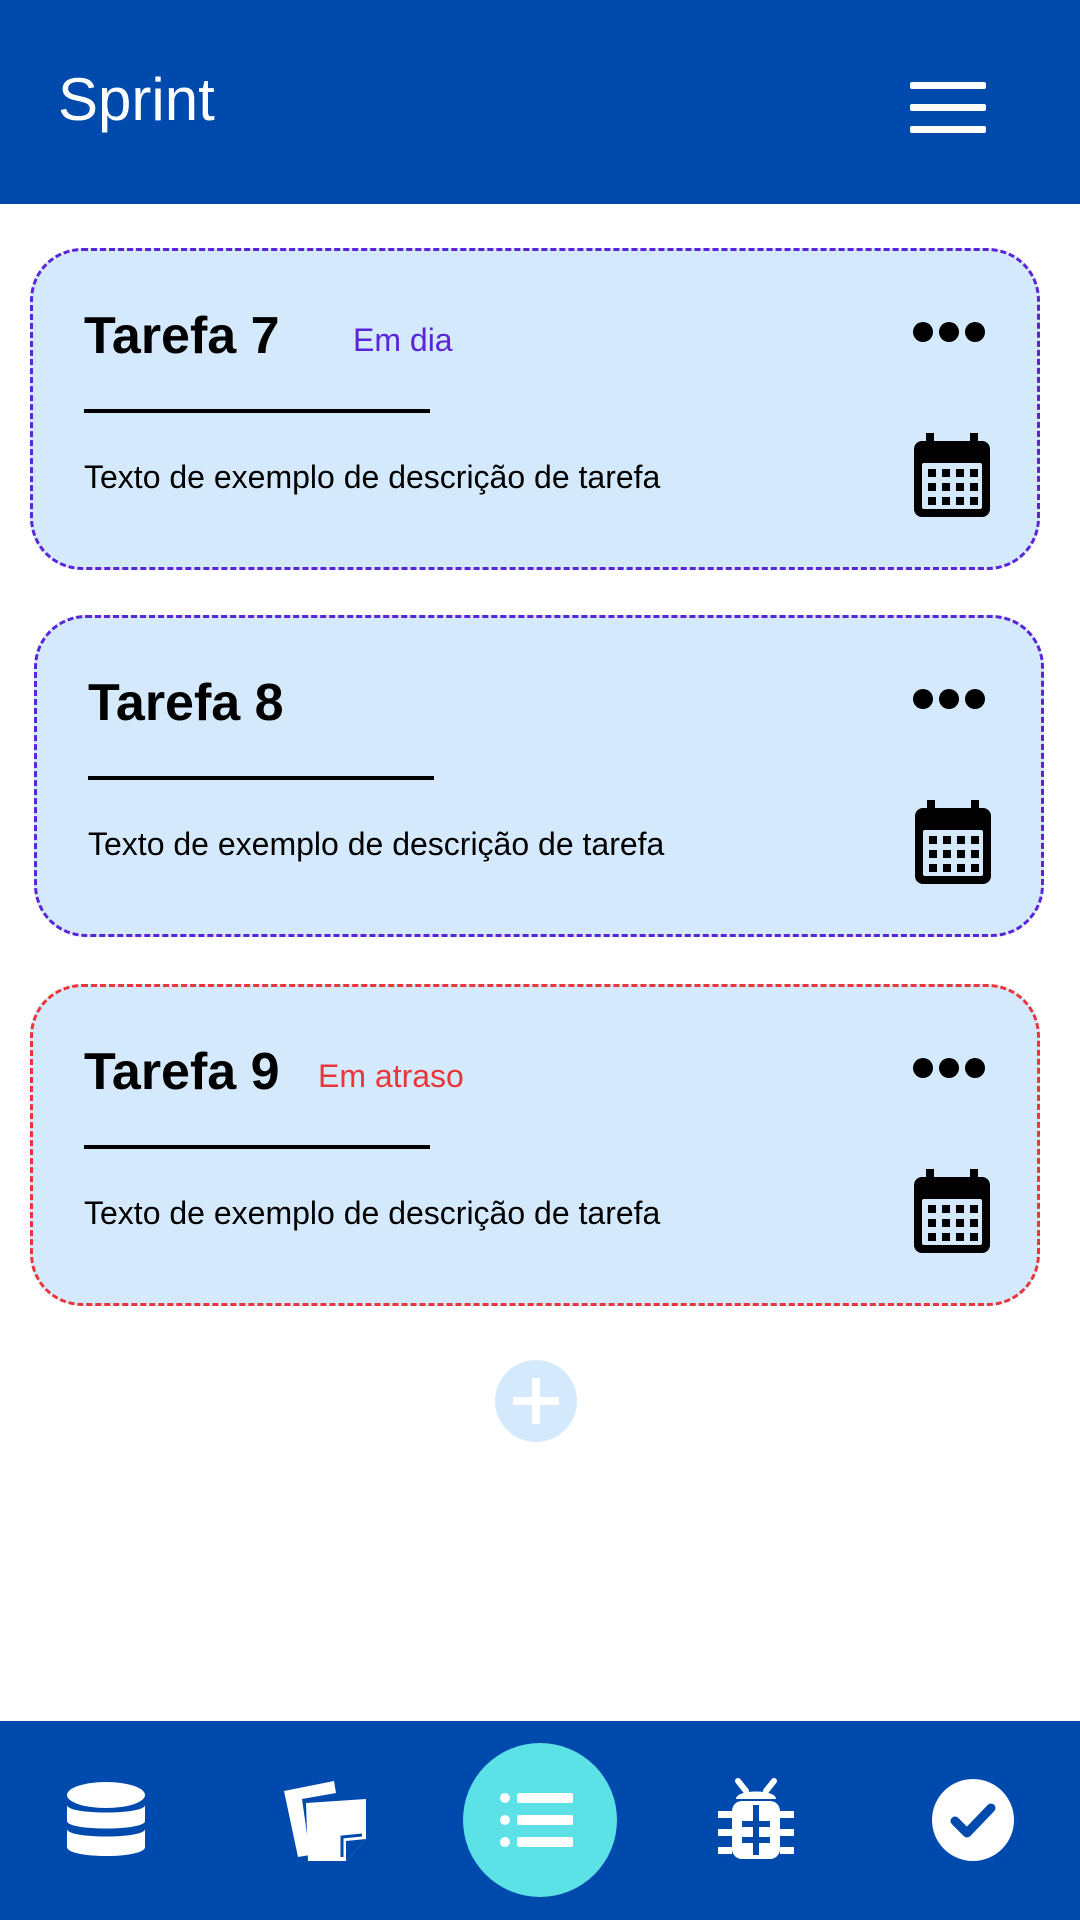 The image size is (1080, 1920). What do you see at coordinates (182, 336) in the screenshot?
I see `task-title: Tarefa 7` at bounding box center [182, 336].